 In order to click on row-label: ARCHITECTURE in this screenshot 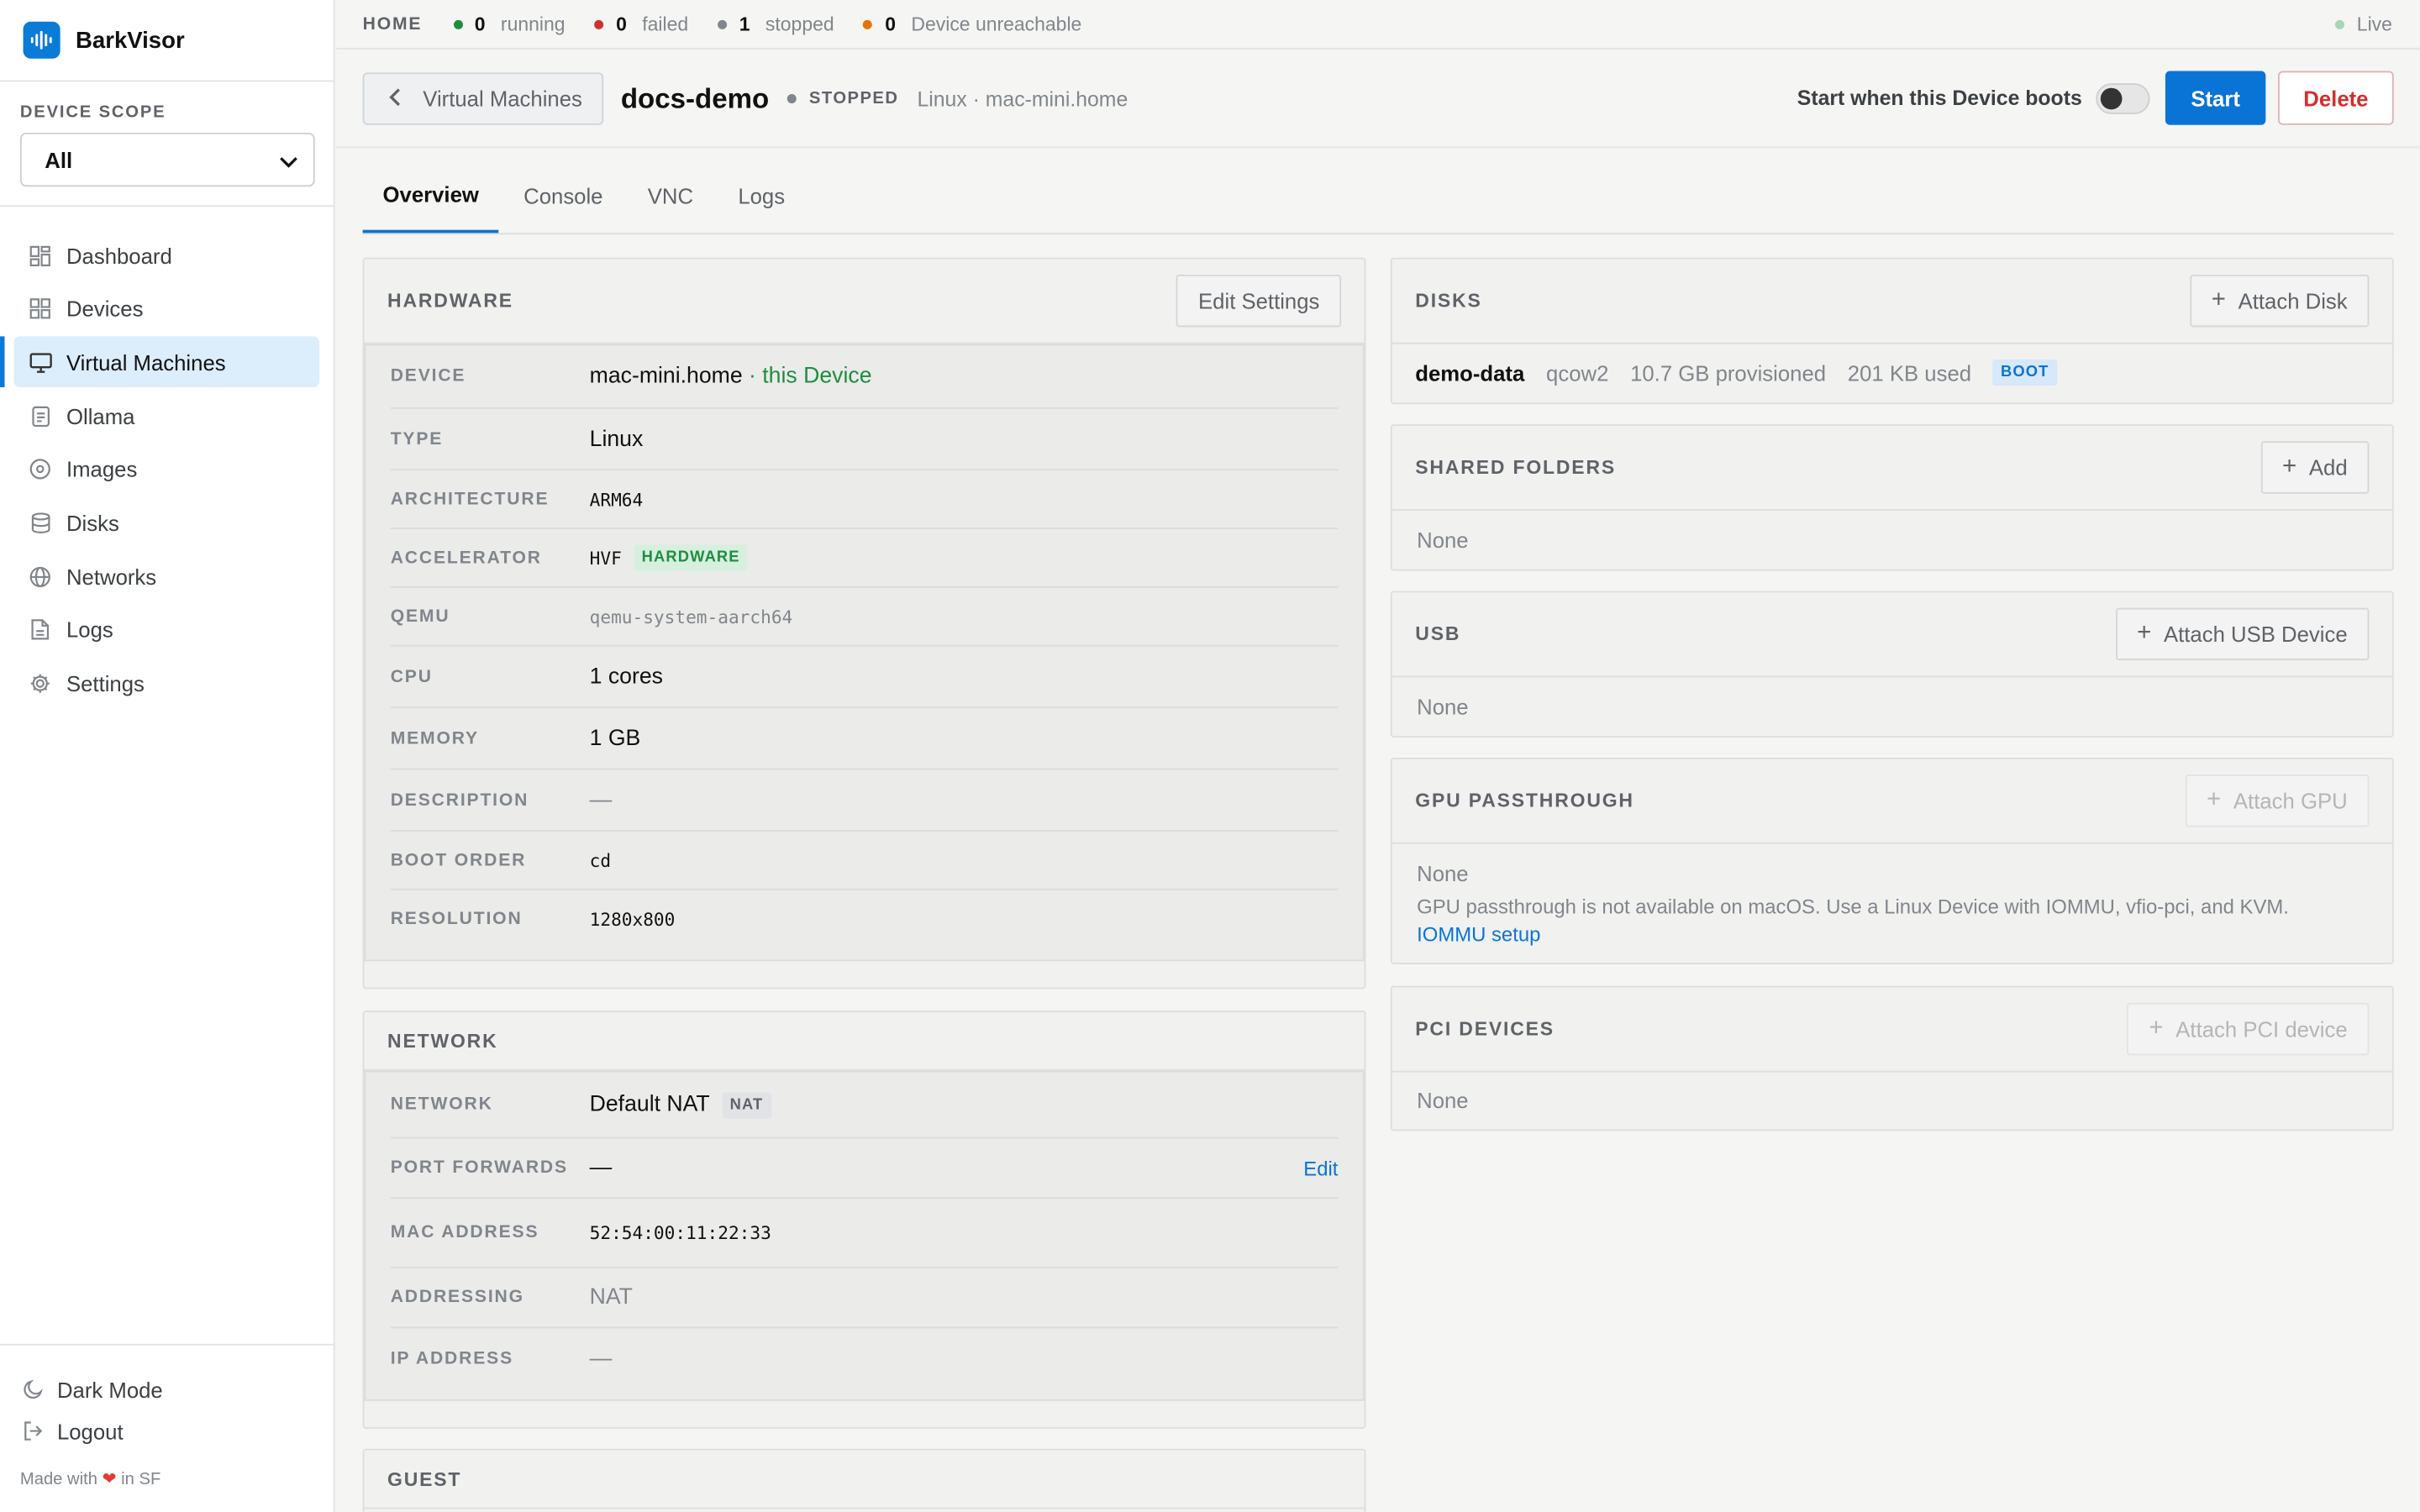, I will do `click(470, 499)`.